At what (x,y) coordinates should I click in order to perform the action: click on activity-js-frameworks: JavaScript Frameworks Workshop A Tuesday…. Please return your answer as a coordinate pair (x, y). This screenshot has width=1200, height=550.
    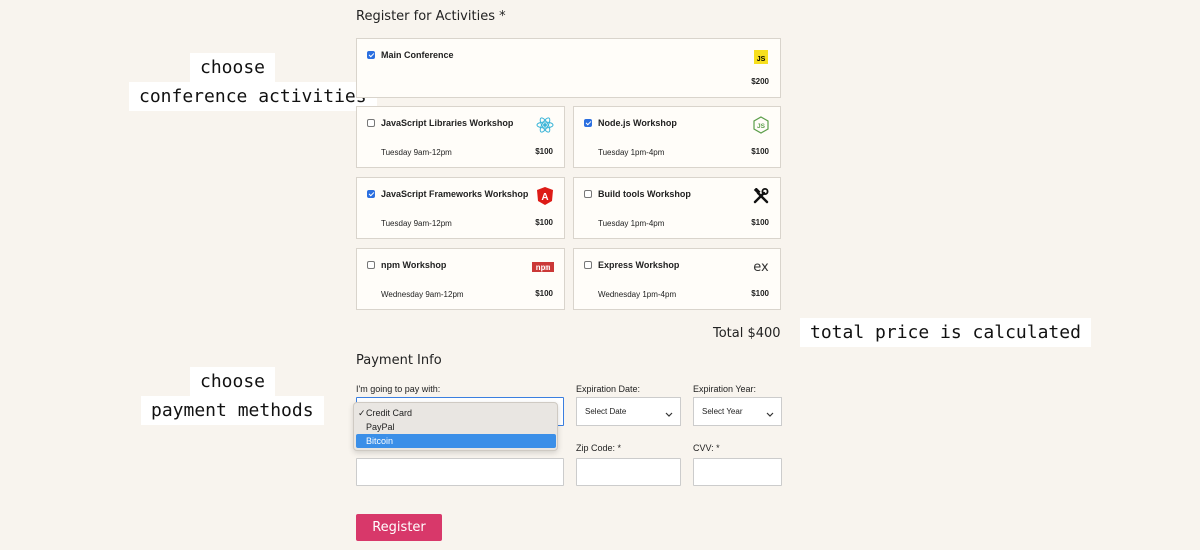
    Looking at the image, I should click on (460, 208).